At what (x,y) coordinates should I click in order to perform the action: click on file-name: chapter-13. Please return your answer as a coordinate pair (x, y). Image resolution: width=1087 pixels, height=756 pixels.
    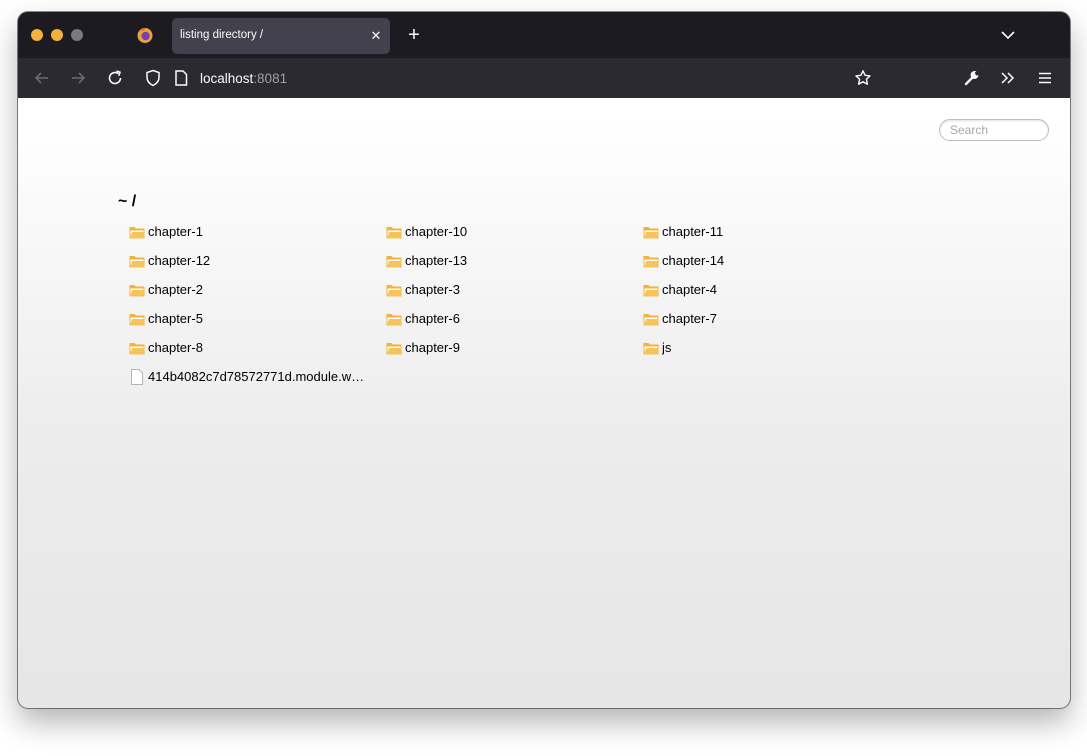
    Looking at the image, I should click on (436, 260).